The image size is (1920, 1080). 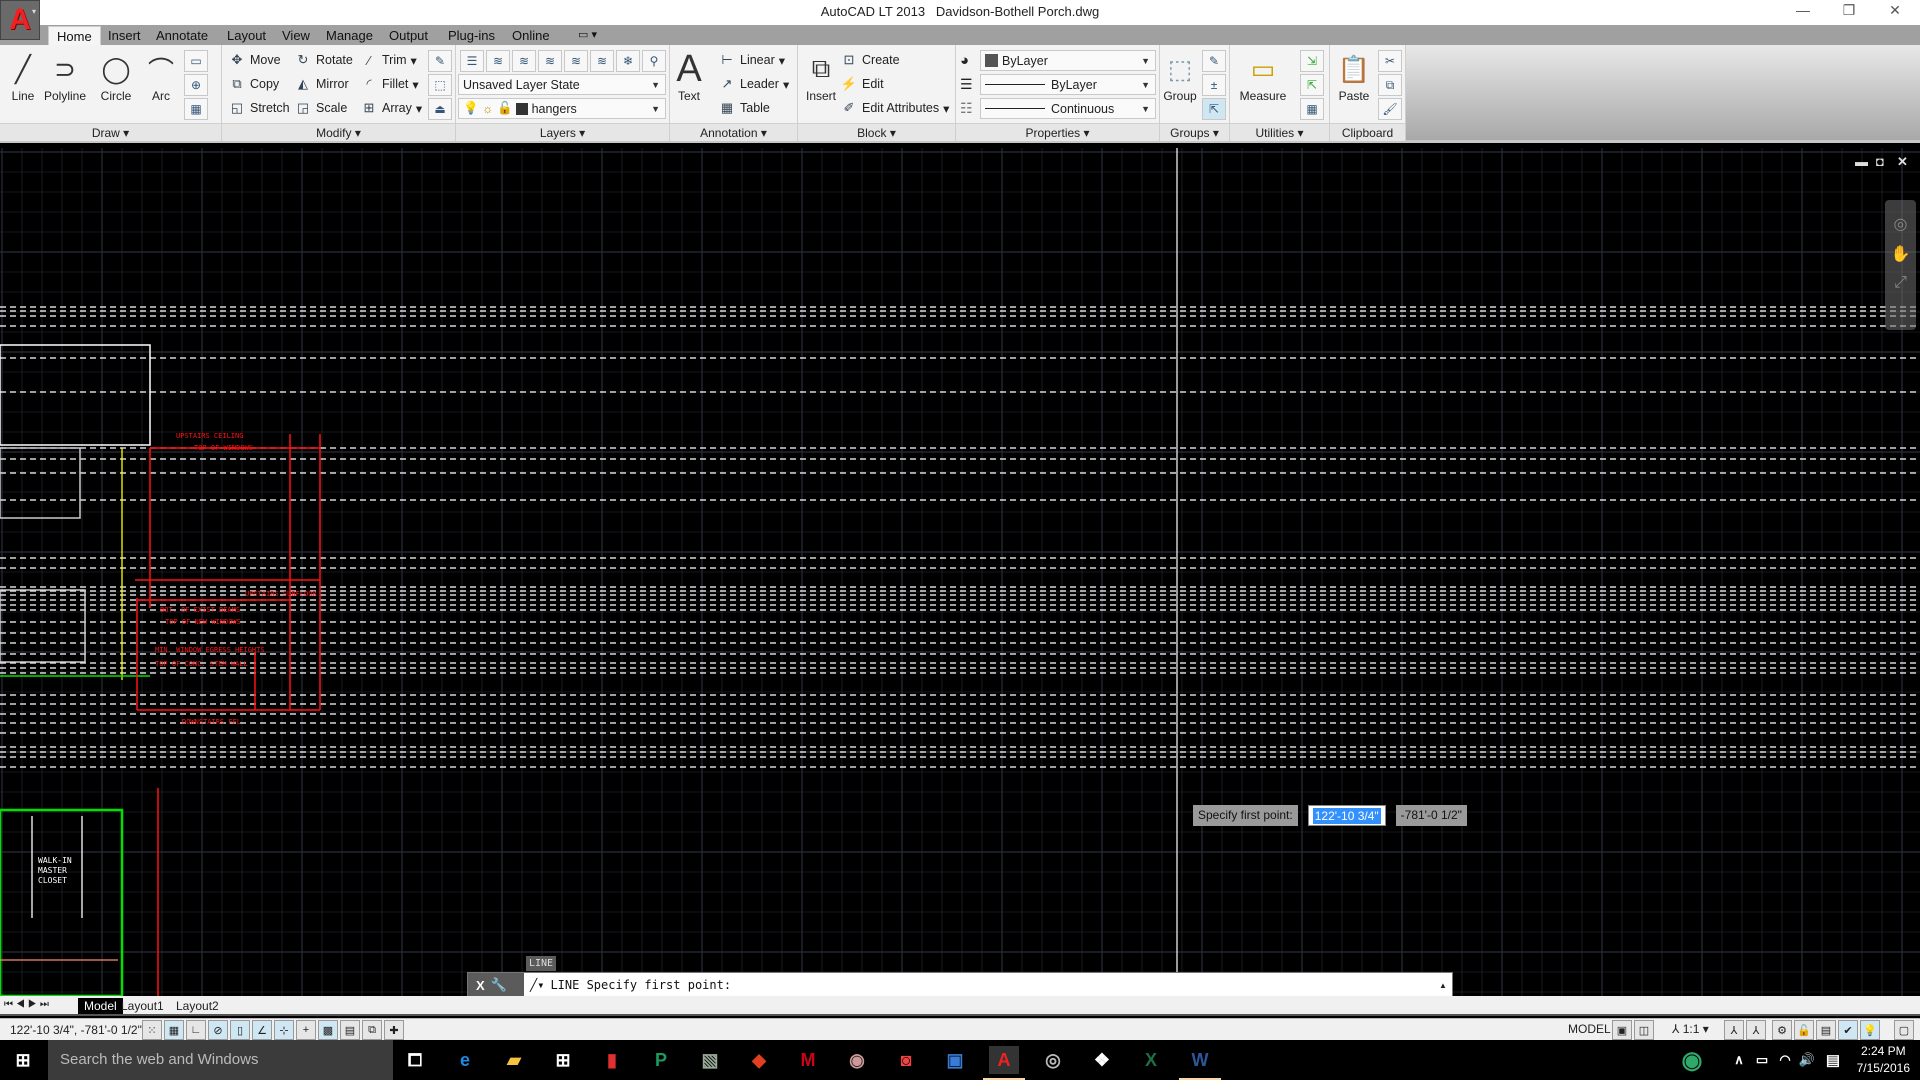 What do you see at coordinates (196, 85) in the screenshot?
I see `ellipse-button: ⊕` at bounding box center [196, 85].